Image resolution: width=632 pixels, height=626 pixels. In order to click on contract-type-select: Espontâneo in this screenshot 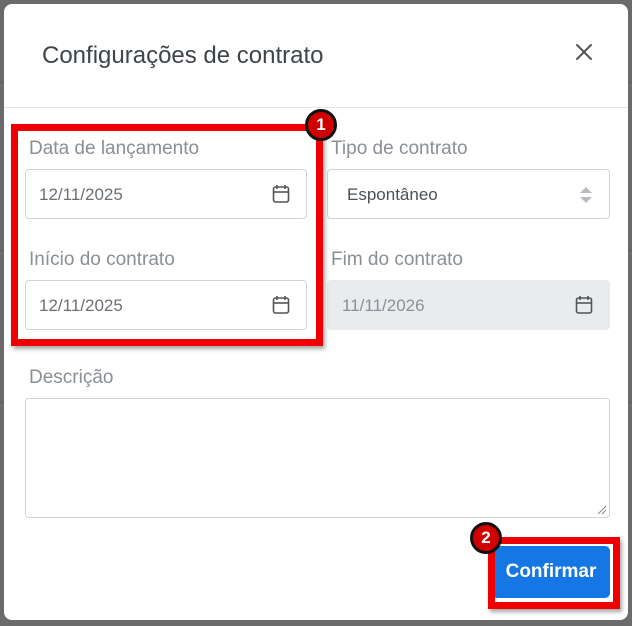, I will do `click(468, 194)`.